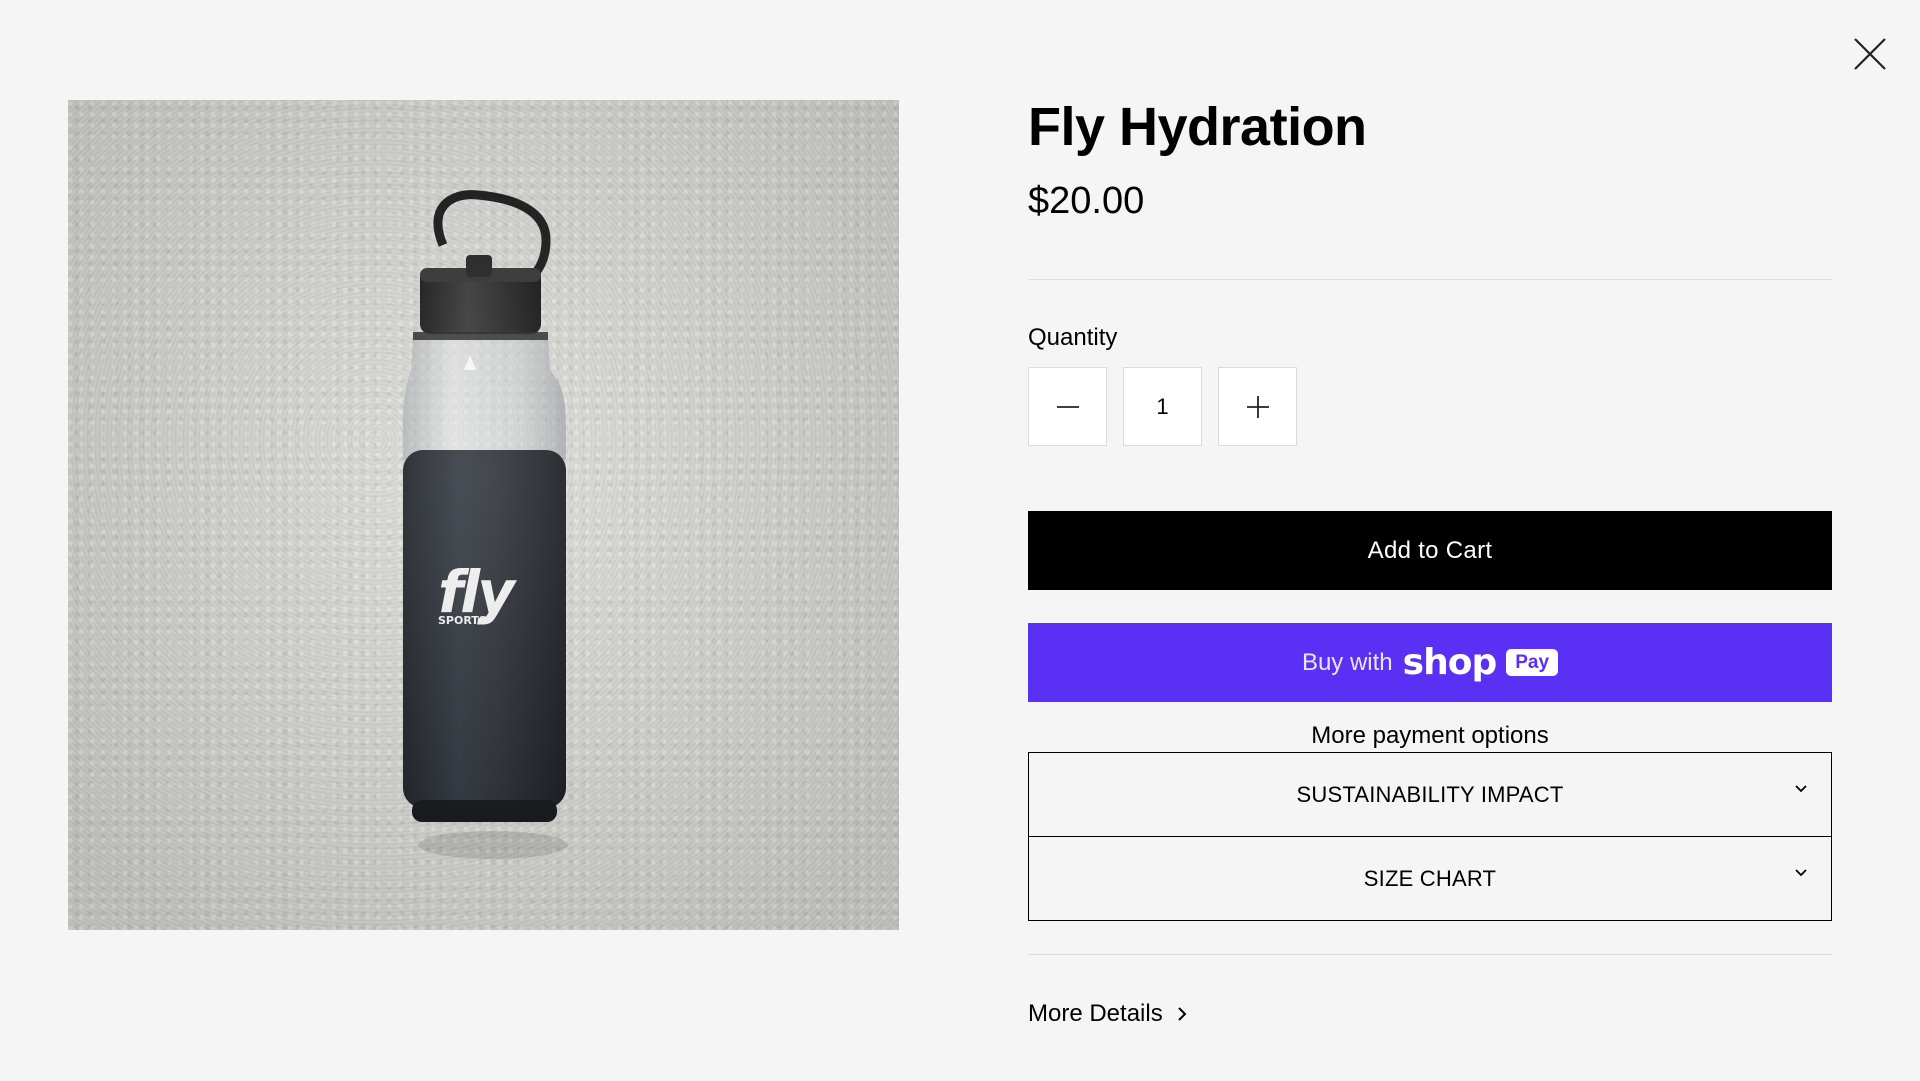  I want to click on quantity-input: 1, so click(1162, 406).